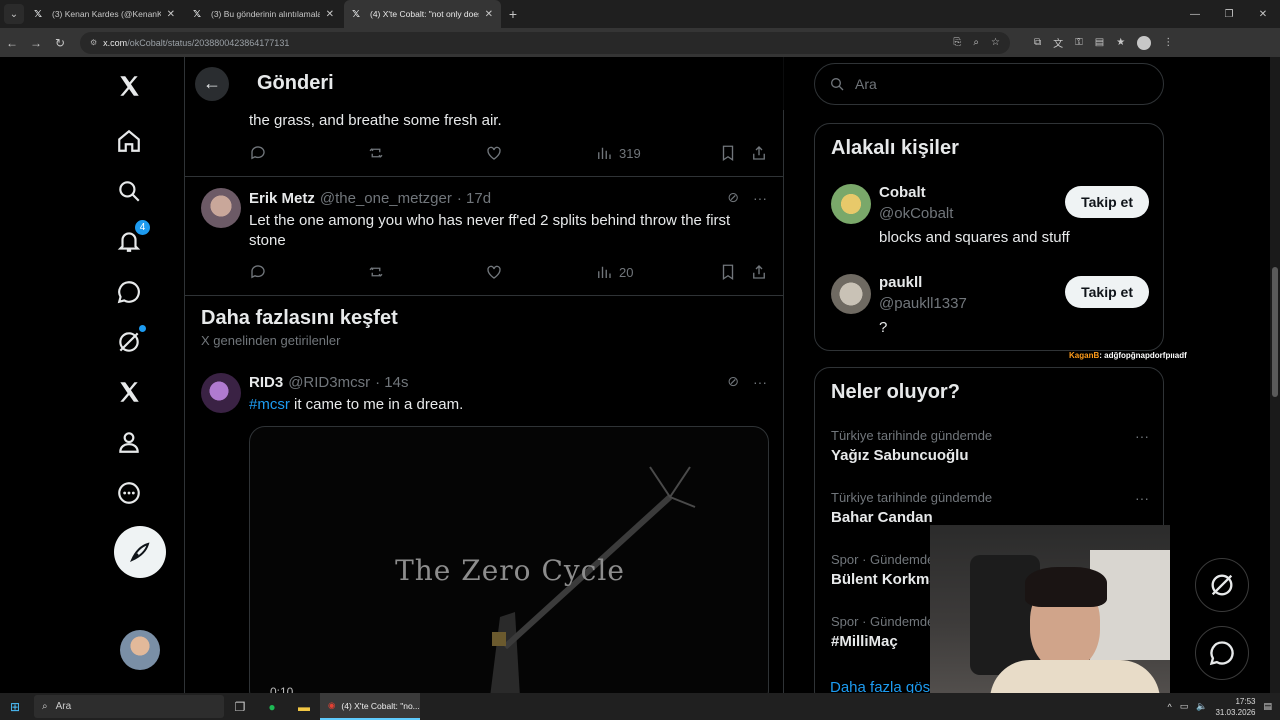 Image resolution: width=1280 pixels, height=720 pixels. What do you see at coordinates (484, 83) in the screenshot?
I see `page-header: ← Gönderi` at bounding box center [484, 83].